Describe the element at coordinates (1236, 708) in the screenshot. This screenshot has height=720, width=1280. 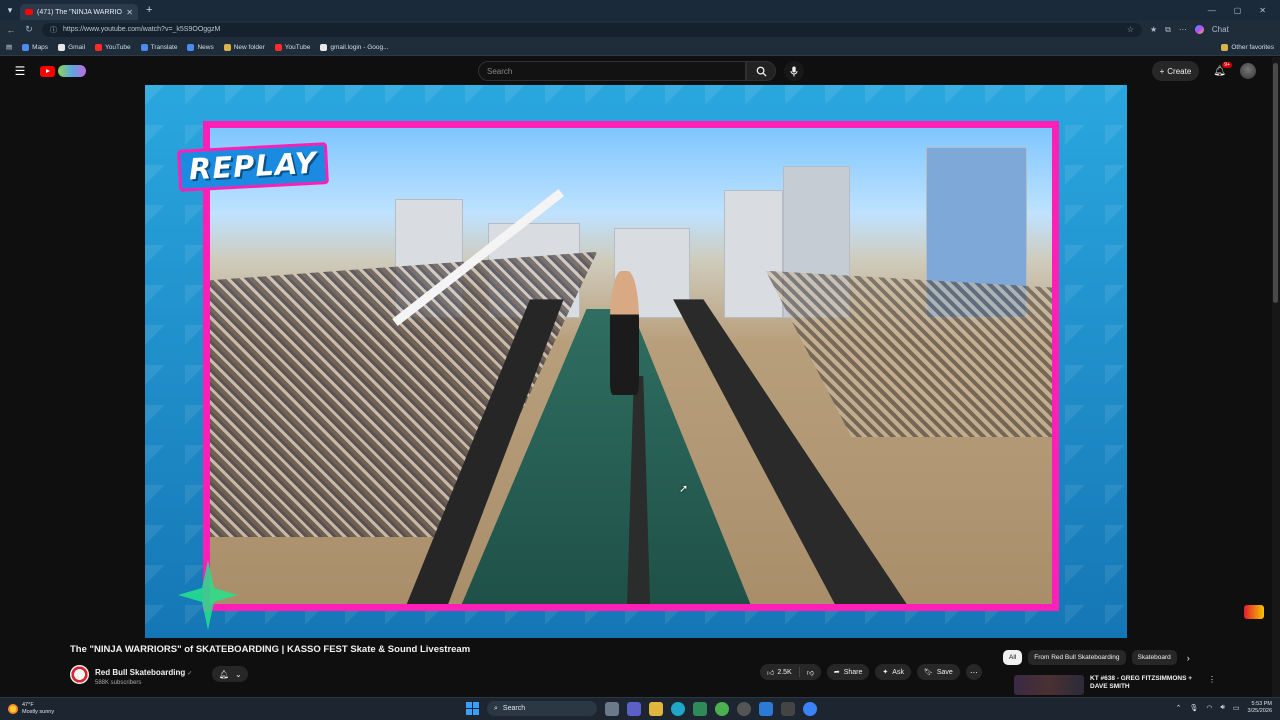
I see `battery-icon: ▭` at that location.